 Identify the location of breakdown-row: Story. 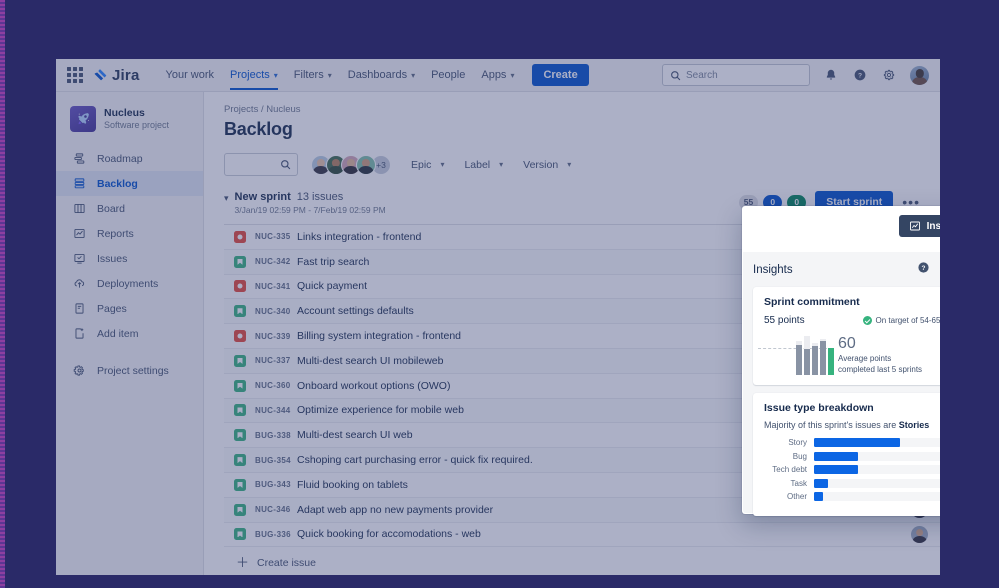
(852, 442).